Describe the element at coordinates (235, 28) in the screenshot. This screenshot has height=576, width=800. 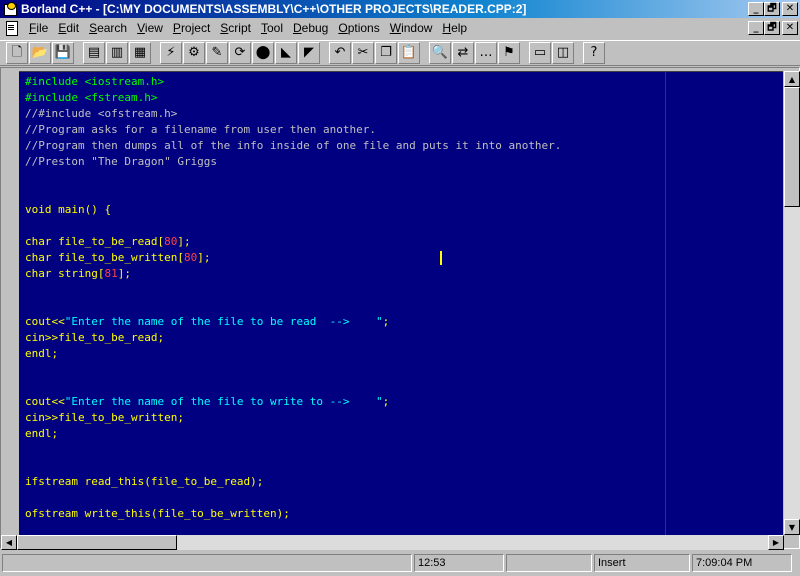
I see `menu-script: Script` at that location.